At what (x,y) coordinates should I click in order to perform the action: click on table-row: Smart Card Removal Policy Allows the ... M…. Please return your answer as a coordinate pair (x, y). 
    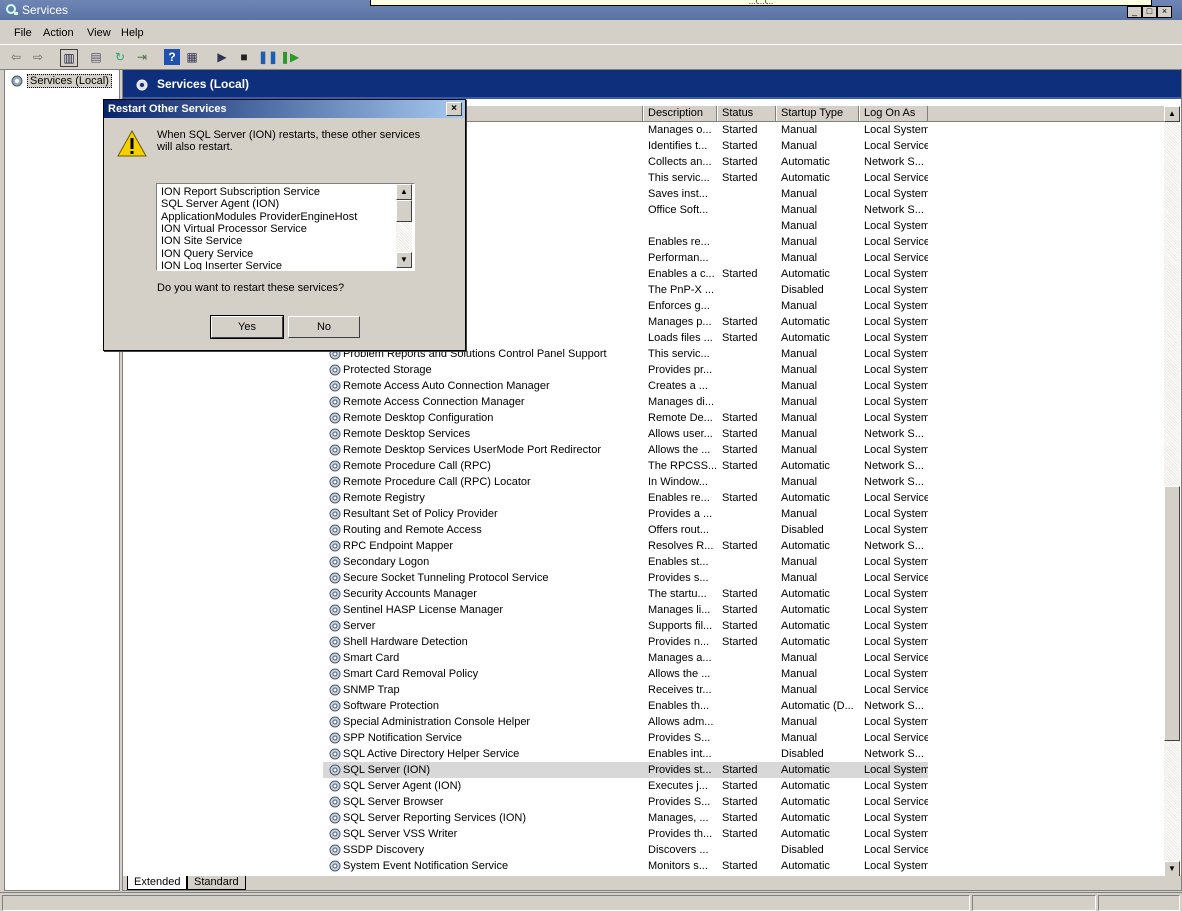
    Looking at the image, I should click on (625, 674).